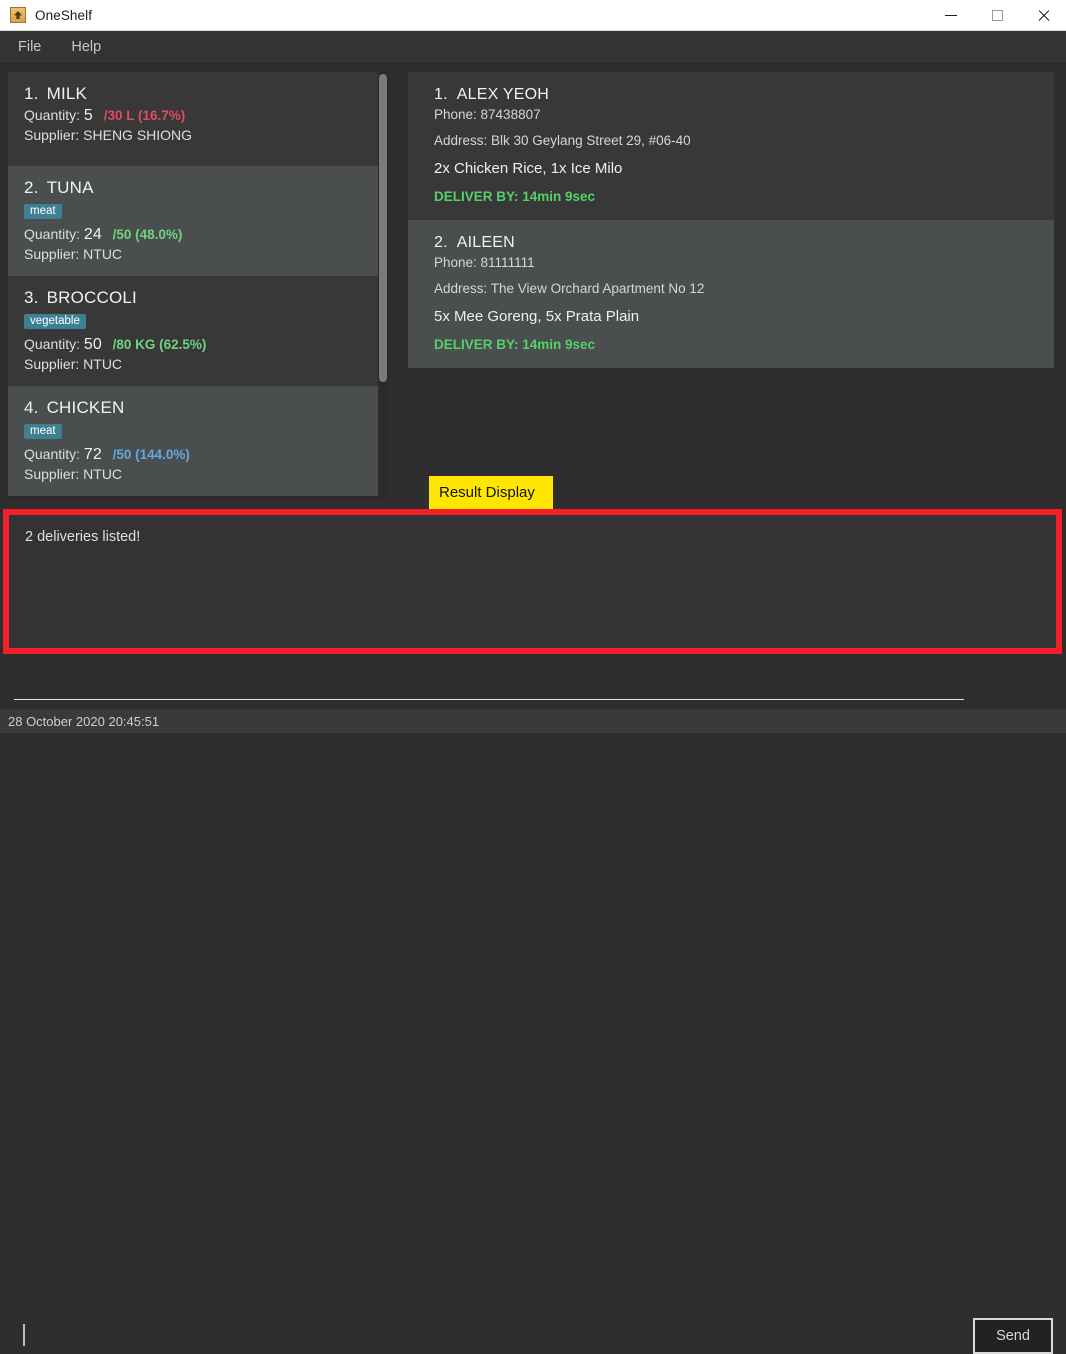 This screenshot has height=1354, width=1066. Describe the element at coordinates (485, 242) in the screenshot. I see `delivery-item-name: AILEEN` at that location.